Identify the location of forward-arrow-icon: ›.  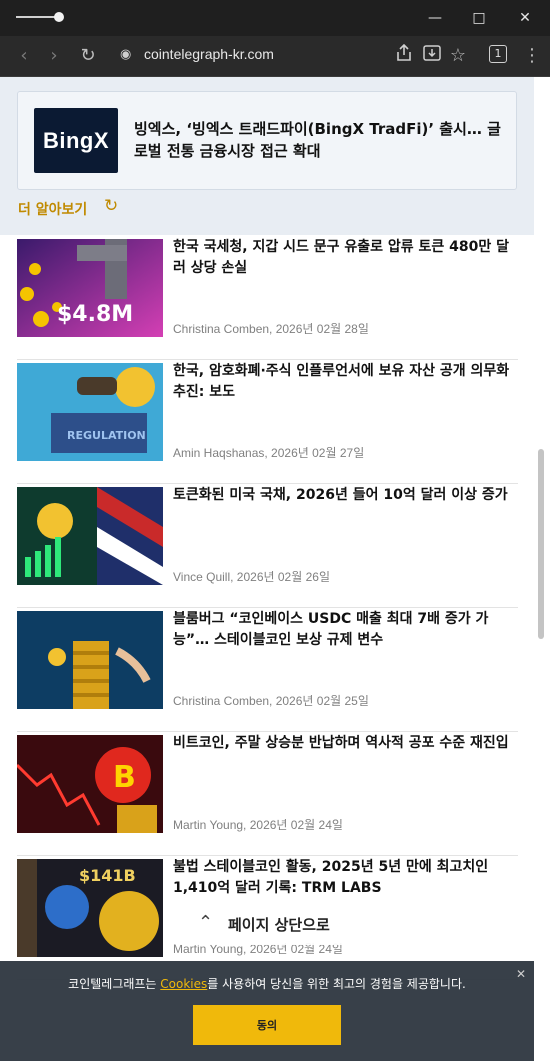
(54, 56).